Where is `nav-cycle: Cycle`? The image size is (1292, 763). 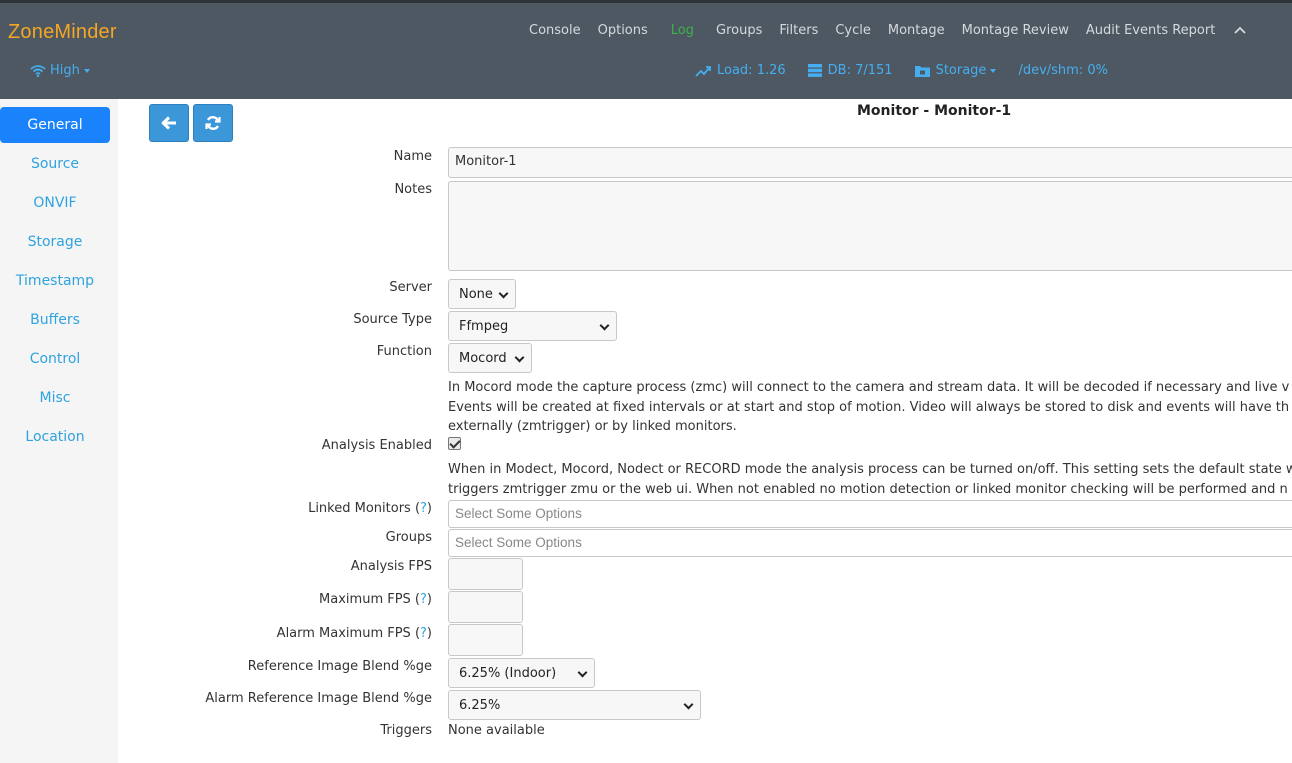 nav-cycle: Cycle is located at coordinates (853, 30).